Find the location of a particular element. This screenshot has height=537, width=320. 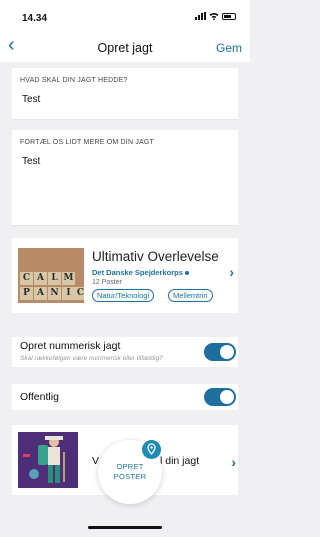

tag-natur-teknologi: Natur/Teknologi is located at coordinates (123, 295).